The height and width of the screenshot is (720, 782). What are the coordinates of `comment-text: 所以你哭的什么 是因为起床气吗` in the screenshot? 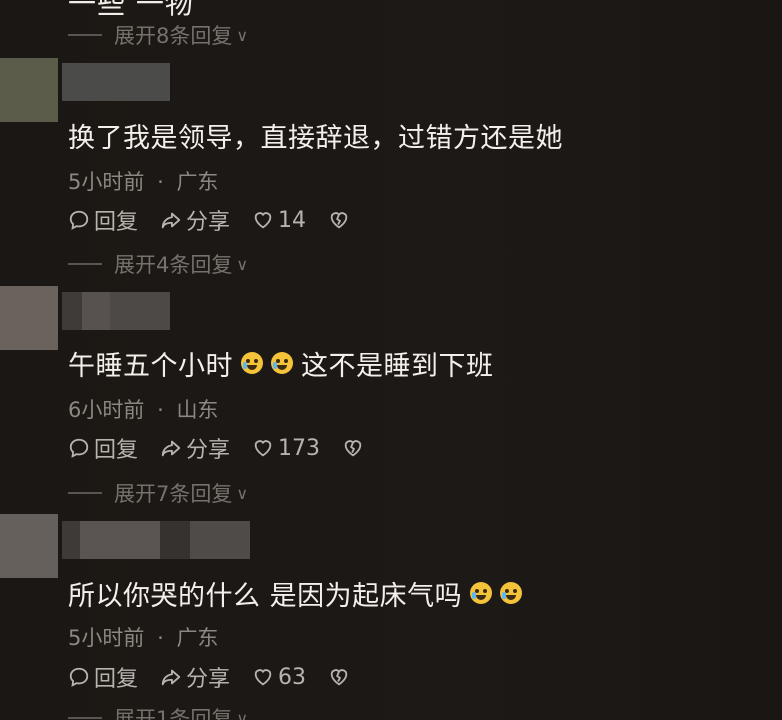 It's located at (295, 593).